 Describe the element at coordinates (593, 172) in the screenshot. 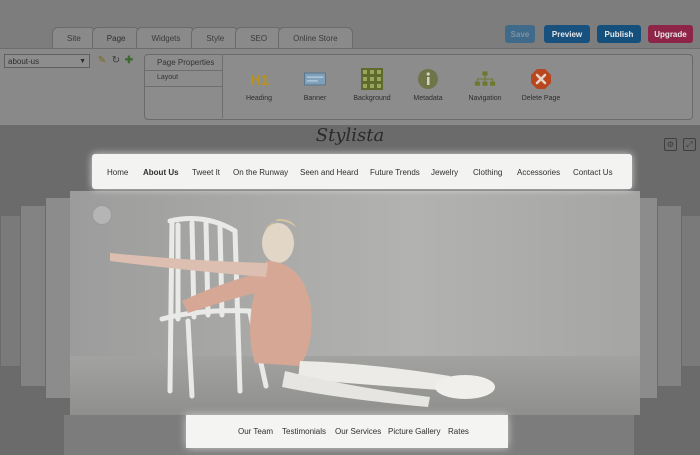

I see `nav-item-contact-us: Contact Us` at that location.